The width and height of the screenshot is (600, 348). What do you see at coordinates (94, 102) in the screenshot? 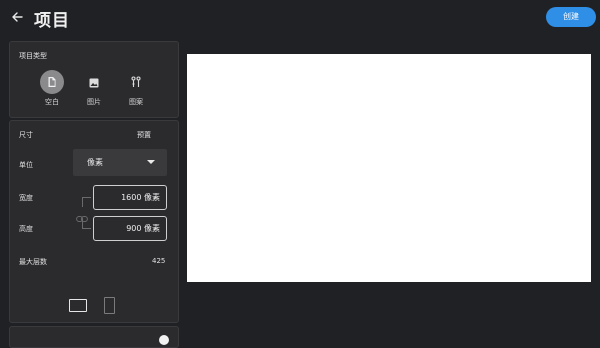
I see `type-option-label: 图片` at bounding box center [94, 102].